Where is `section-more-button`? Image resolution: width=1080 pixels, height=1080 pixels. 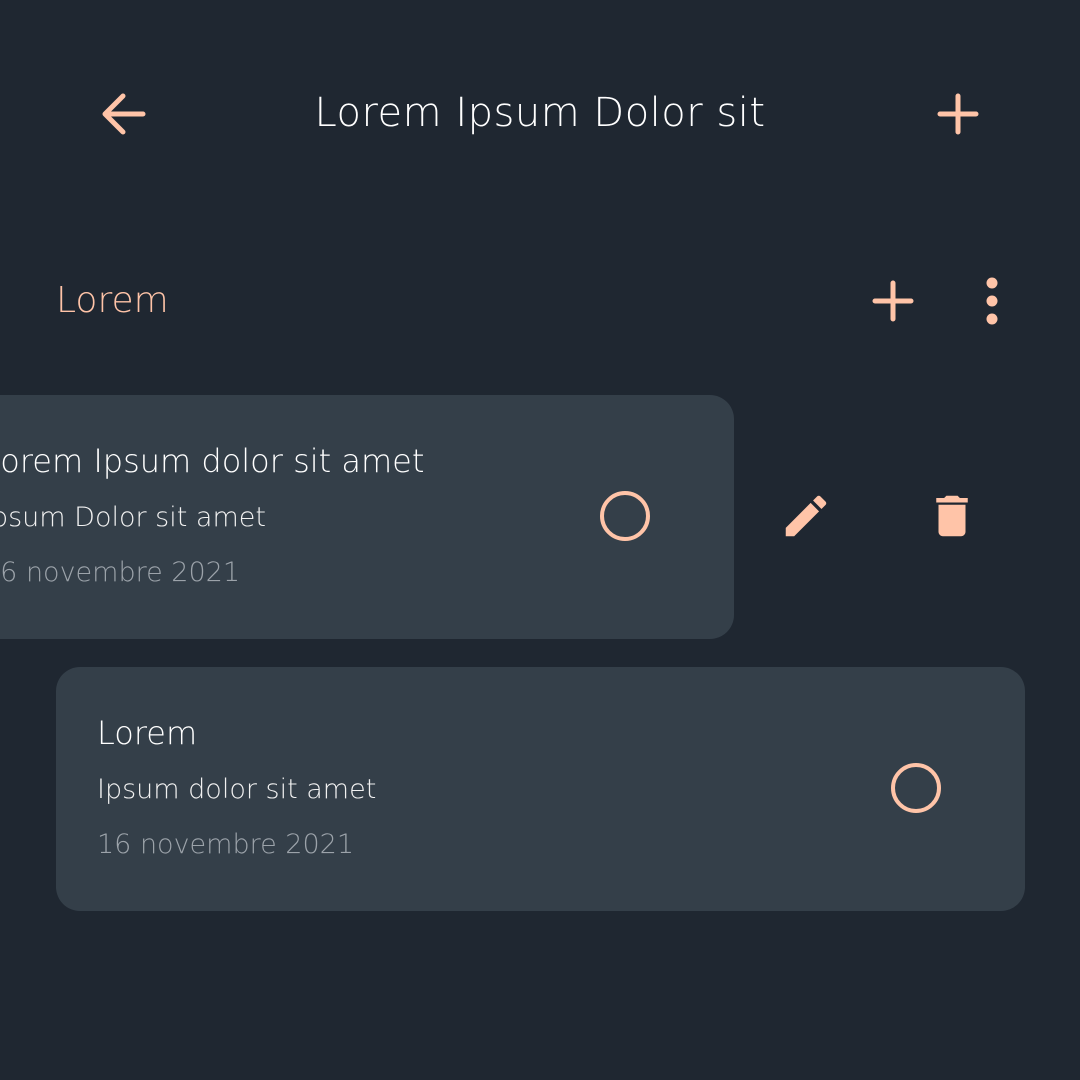
section-more-button is located at coordinates (992, 301).